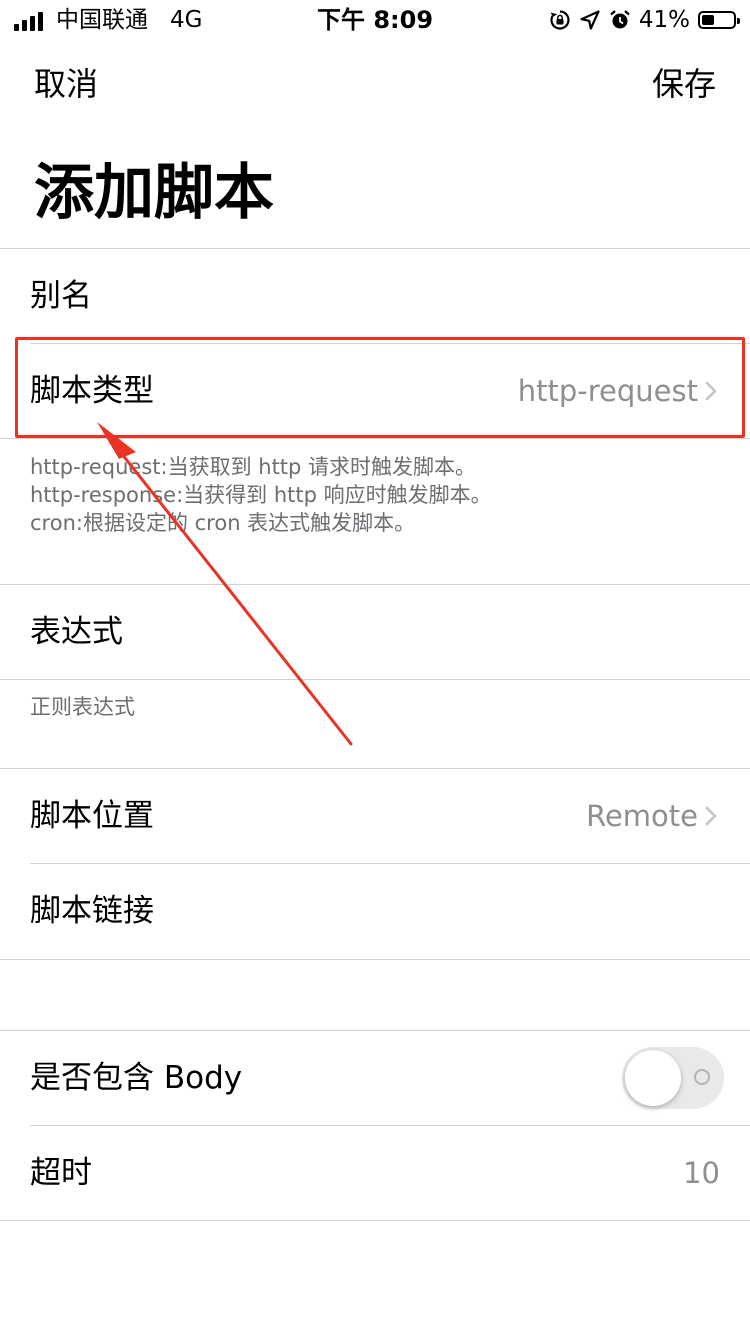 The image size is (750, 1334). Describe the element at coordinates (711, 816) in the screenshot. I see `chevron-right-icon` at that location.